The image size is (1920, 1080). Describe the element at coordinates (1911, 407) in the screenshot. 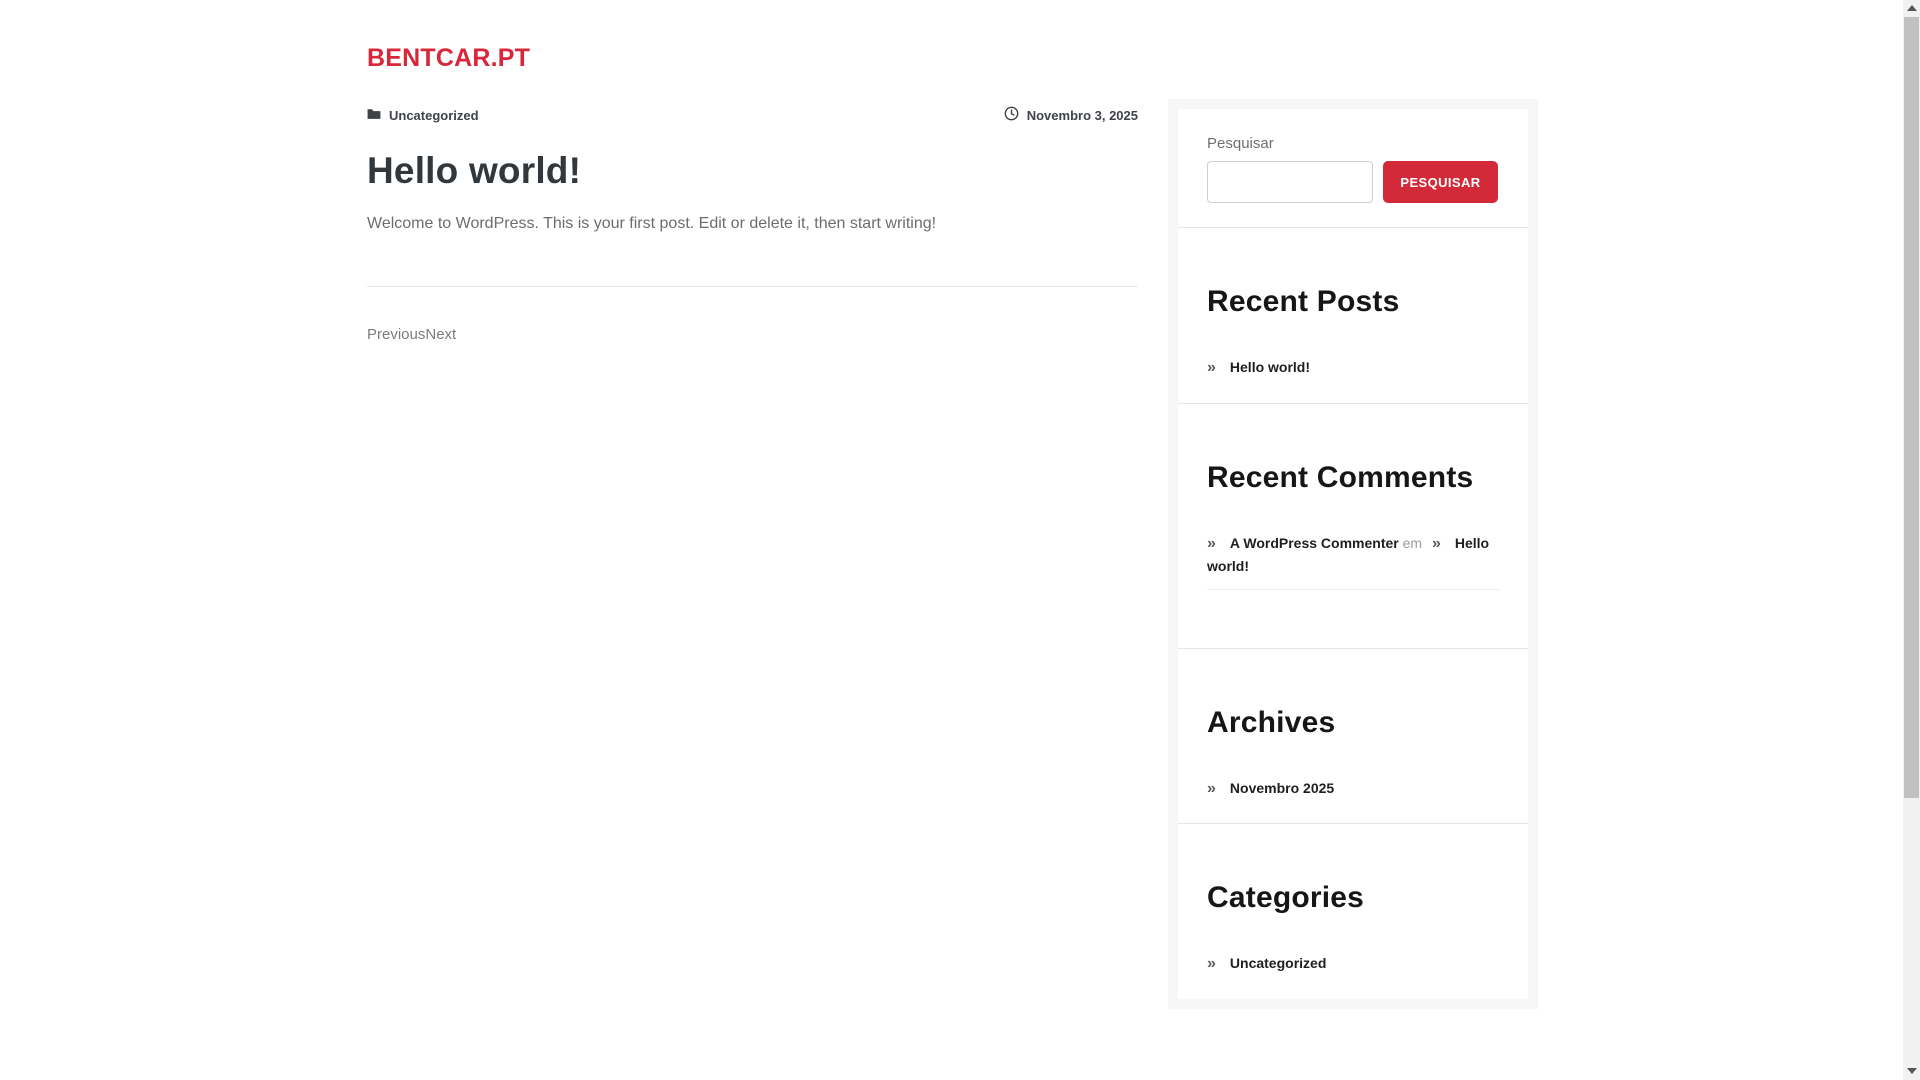

I see `scrollbar-thumb` at that location.